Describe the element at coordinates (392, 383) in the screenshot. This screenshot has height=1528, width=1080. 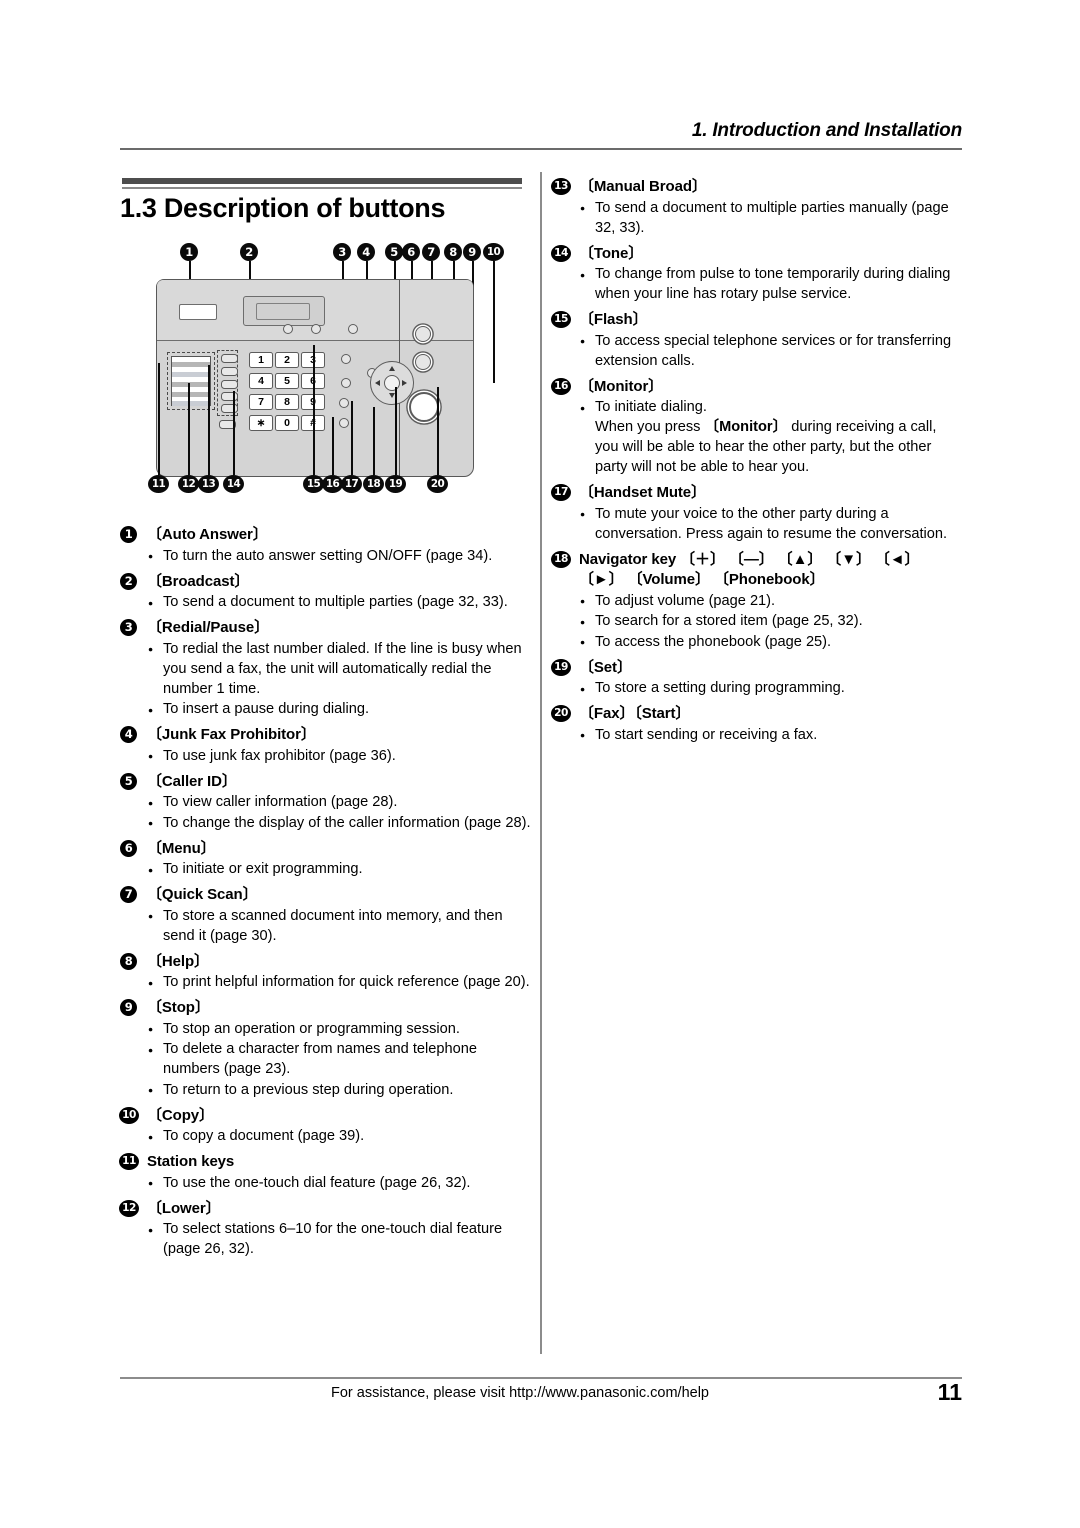
I see `navigator-set-button` at that location.